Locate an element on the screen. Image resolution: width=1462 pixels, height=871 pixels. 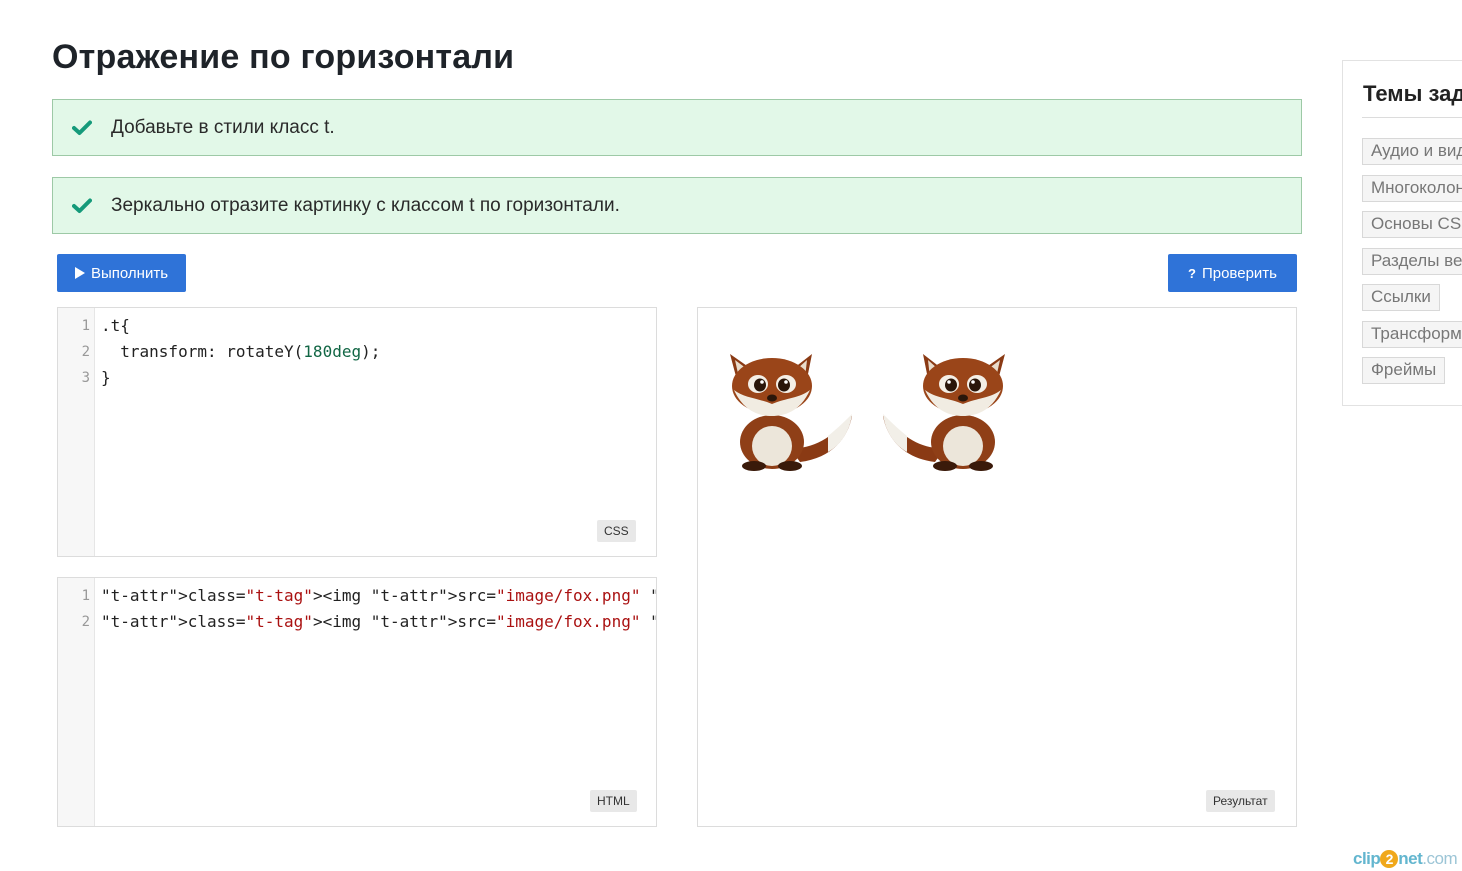
check-button: ? Проверить is located at coordinates (1232, 273).